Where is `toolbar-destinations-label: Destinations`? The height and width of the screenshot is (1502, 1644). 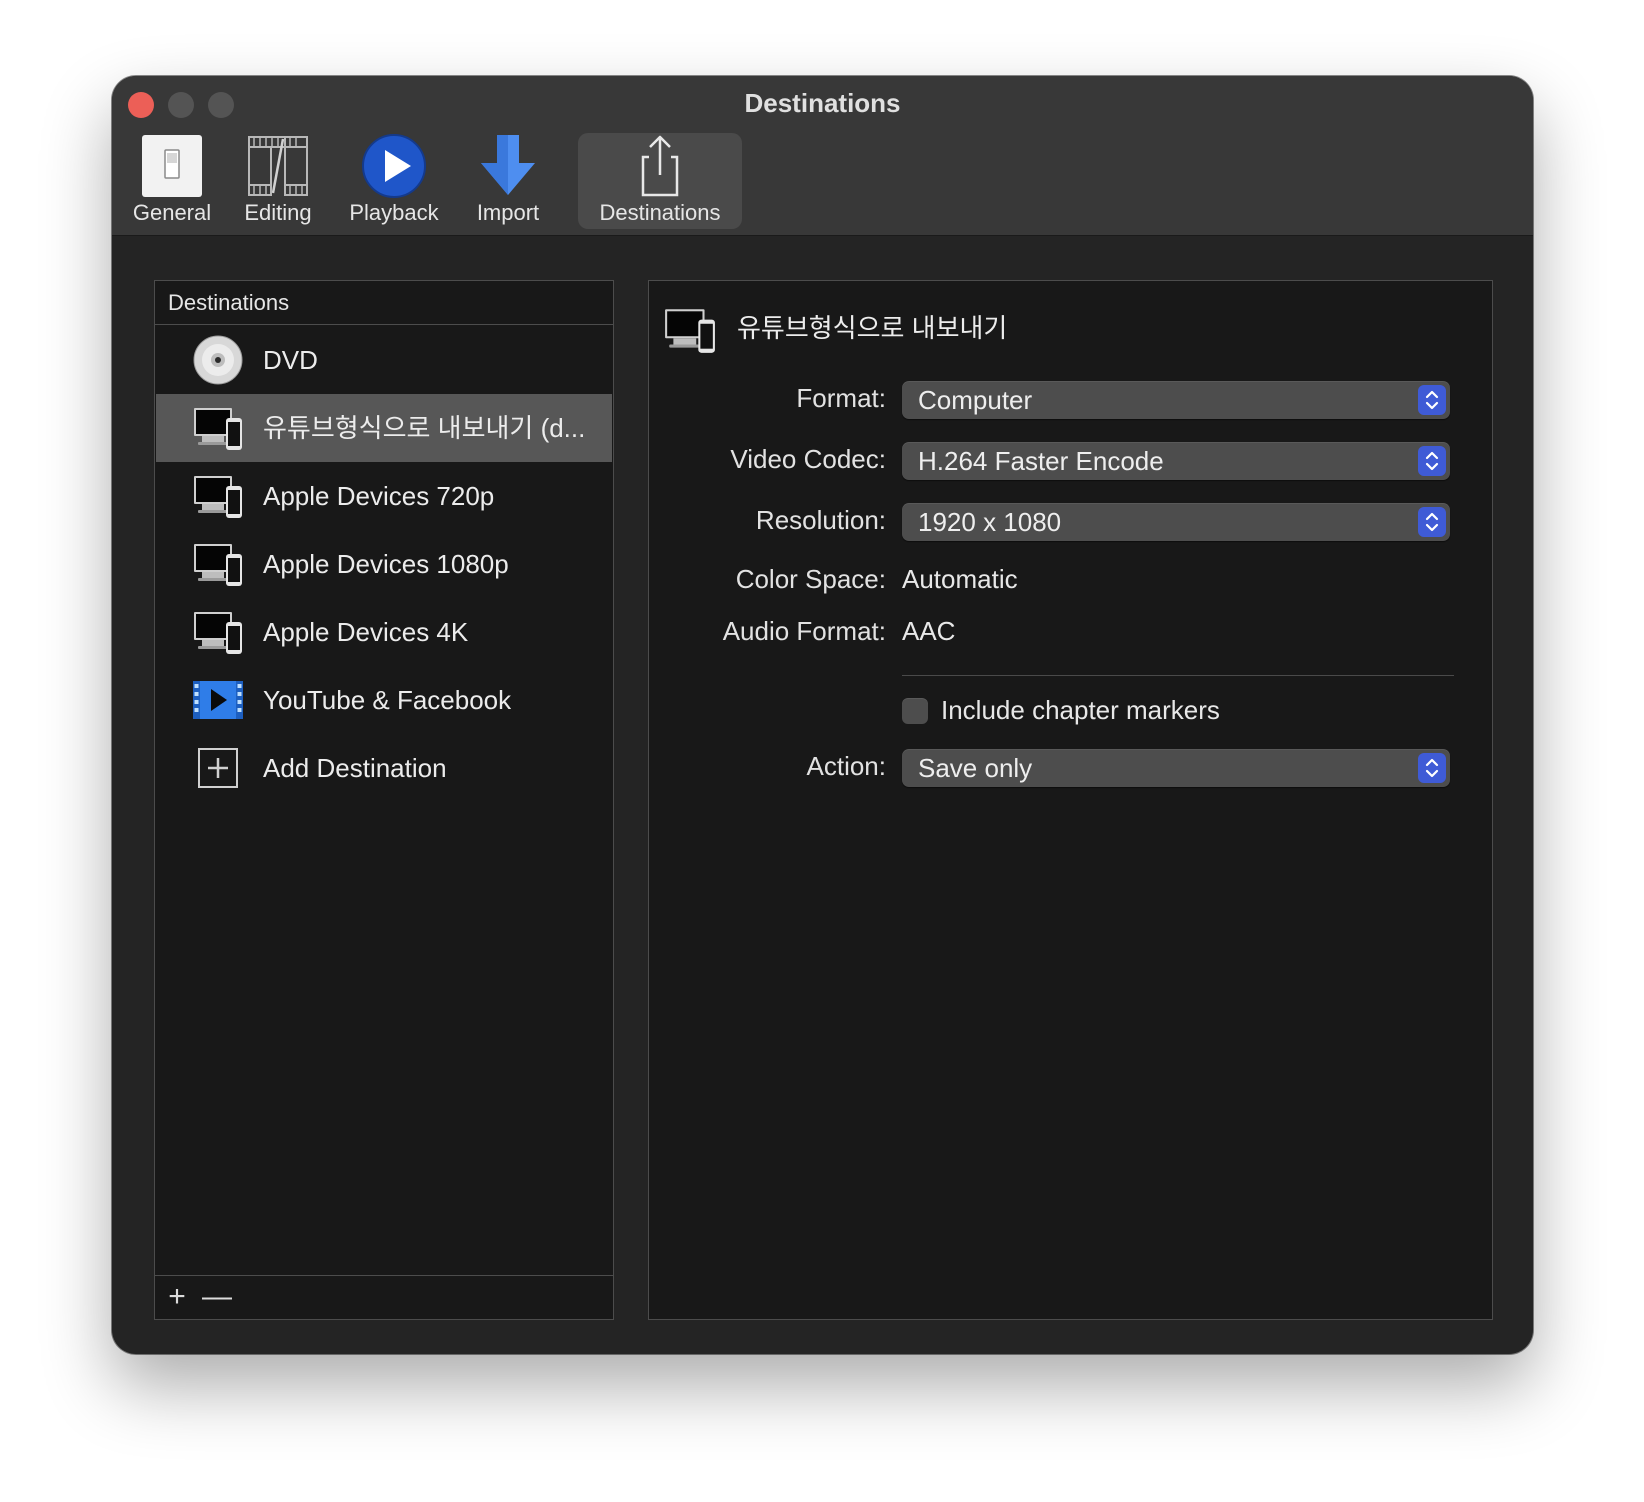
toolbar-destinations-label: Destinations is located at coordinates (660, 212).